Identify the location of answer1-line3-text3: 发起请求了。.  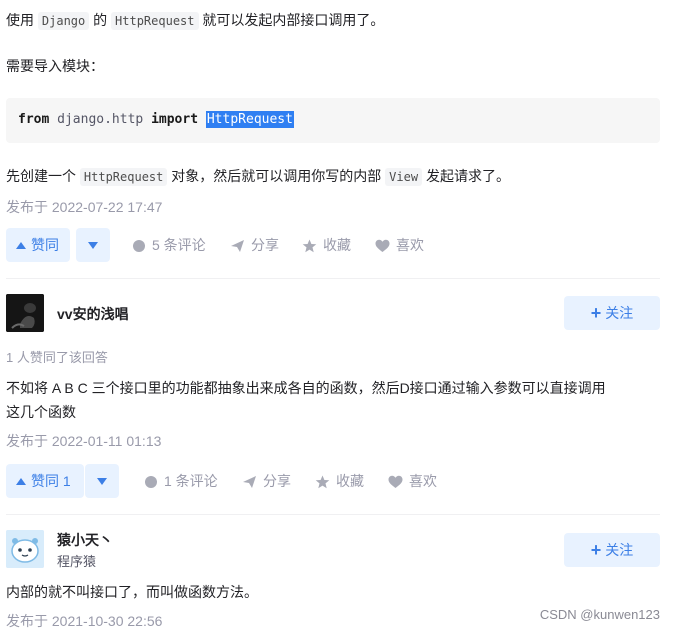
(466, 176).